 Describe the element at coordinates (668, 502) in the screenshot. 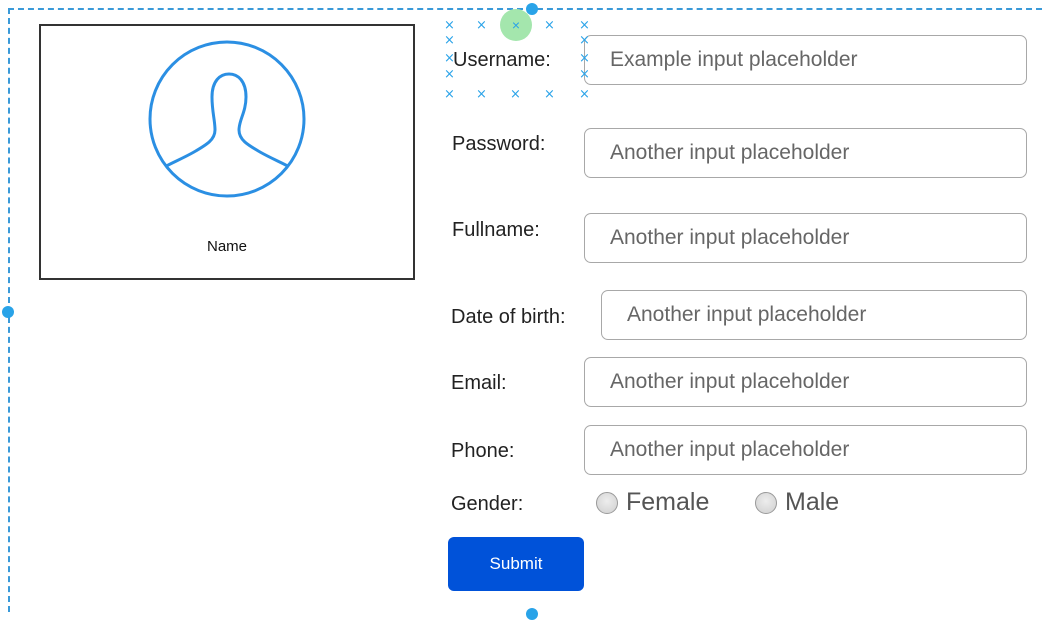

I see `gender-female-label: Female` at that location.